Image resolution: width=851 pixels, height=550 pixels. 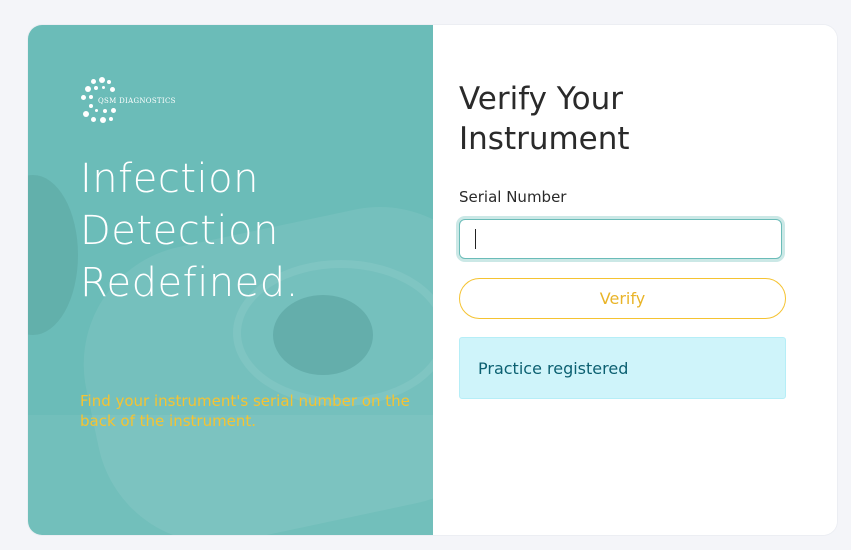 What do you see at coordinates (513, 197) in the screenshot?
I see `serial-number-label: Serial Number` at bounding box center [513, 197].